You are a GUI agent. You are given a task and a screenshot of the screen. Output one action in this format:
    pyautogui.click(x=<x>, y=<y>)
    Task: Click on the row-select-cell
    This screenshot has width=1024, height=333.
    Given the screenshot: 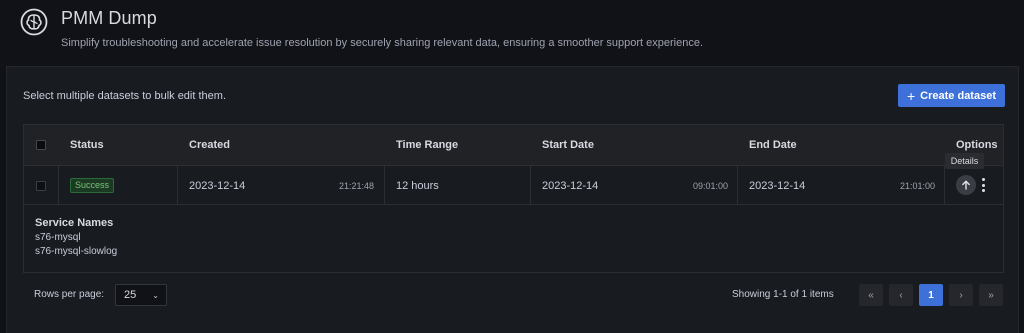 What is the action you would take?
    pyautogui.click(x=41, y=185)
    